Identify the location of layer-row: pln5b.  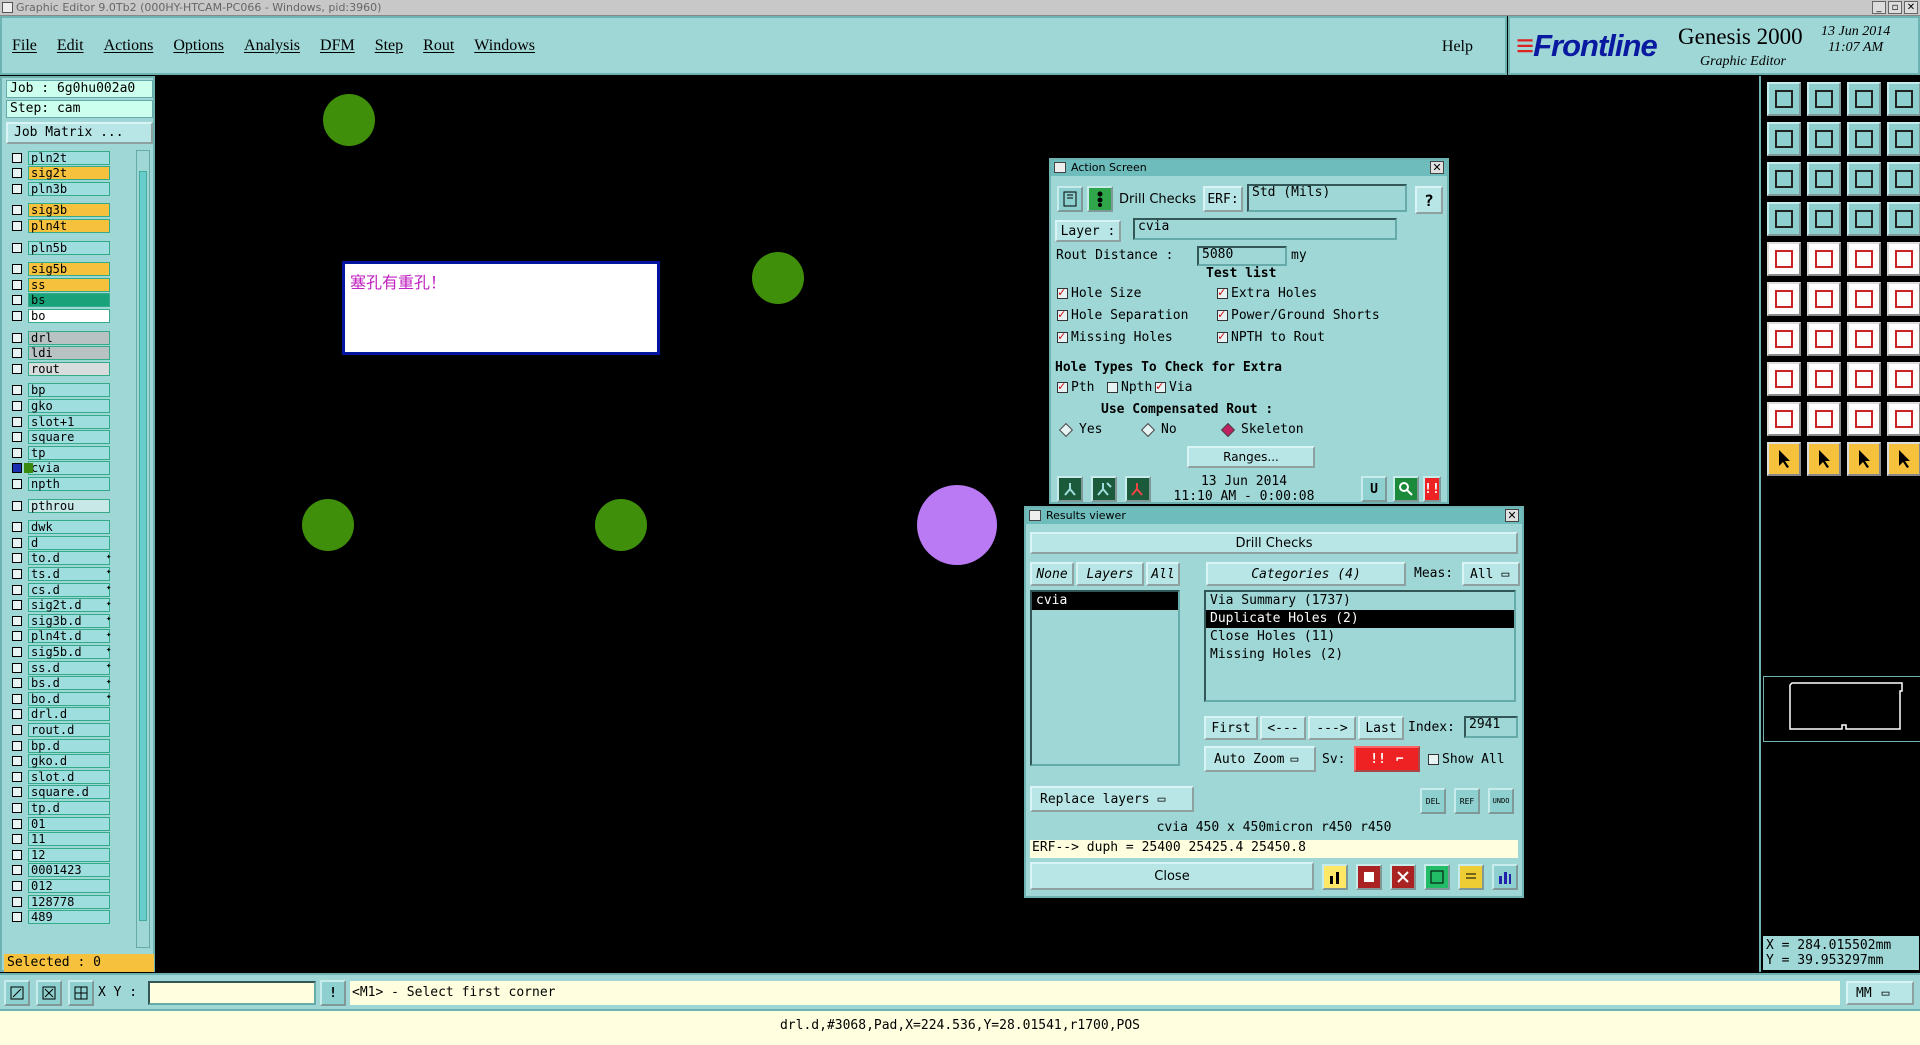
(67, 247).